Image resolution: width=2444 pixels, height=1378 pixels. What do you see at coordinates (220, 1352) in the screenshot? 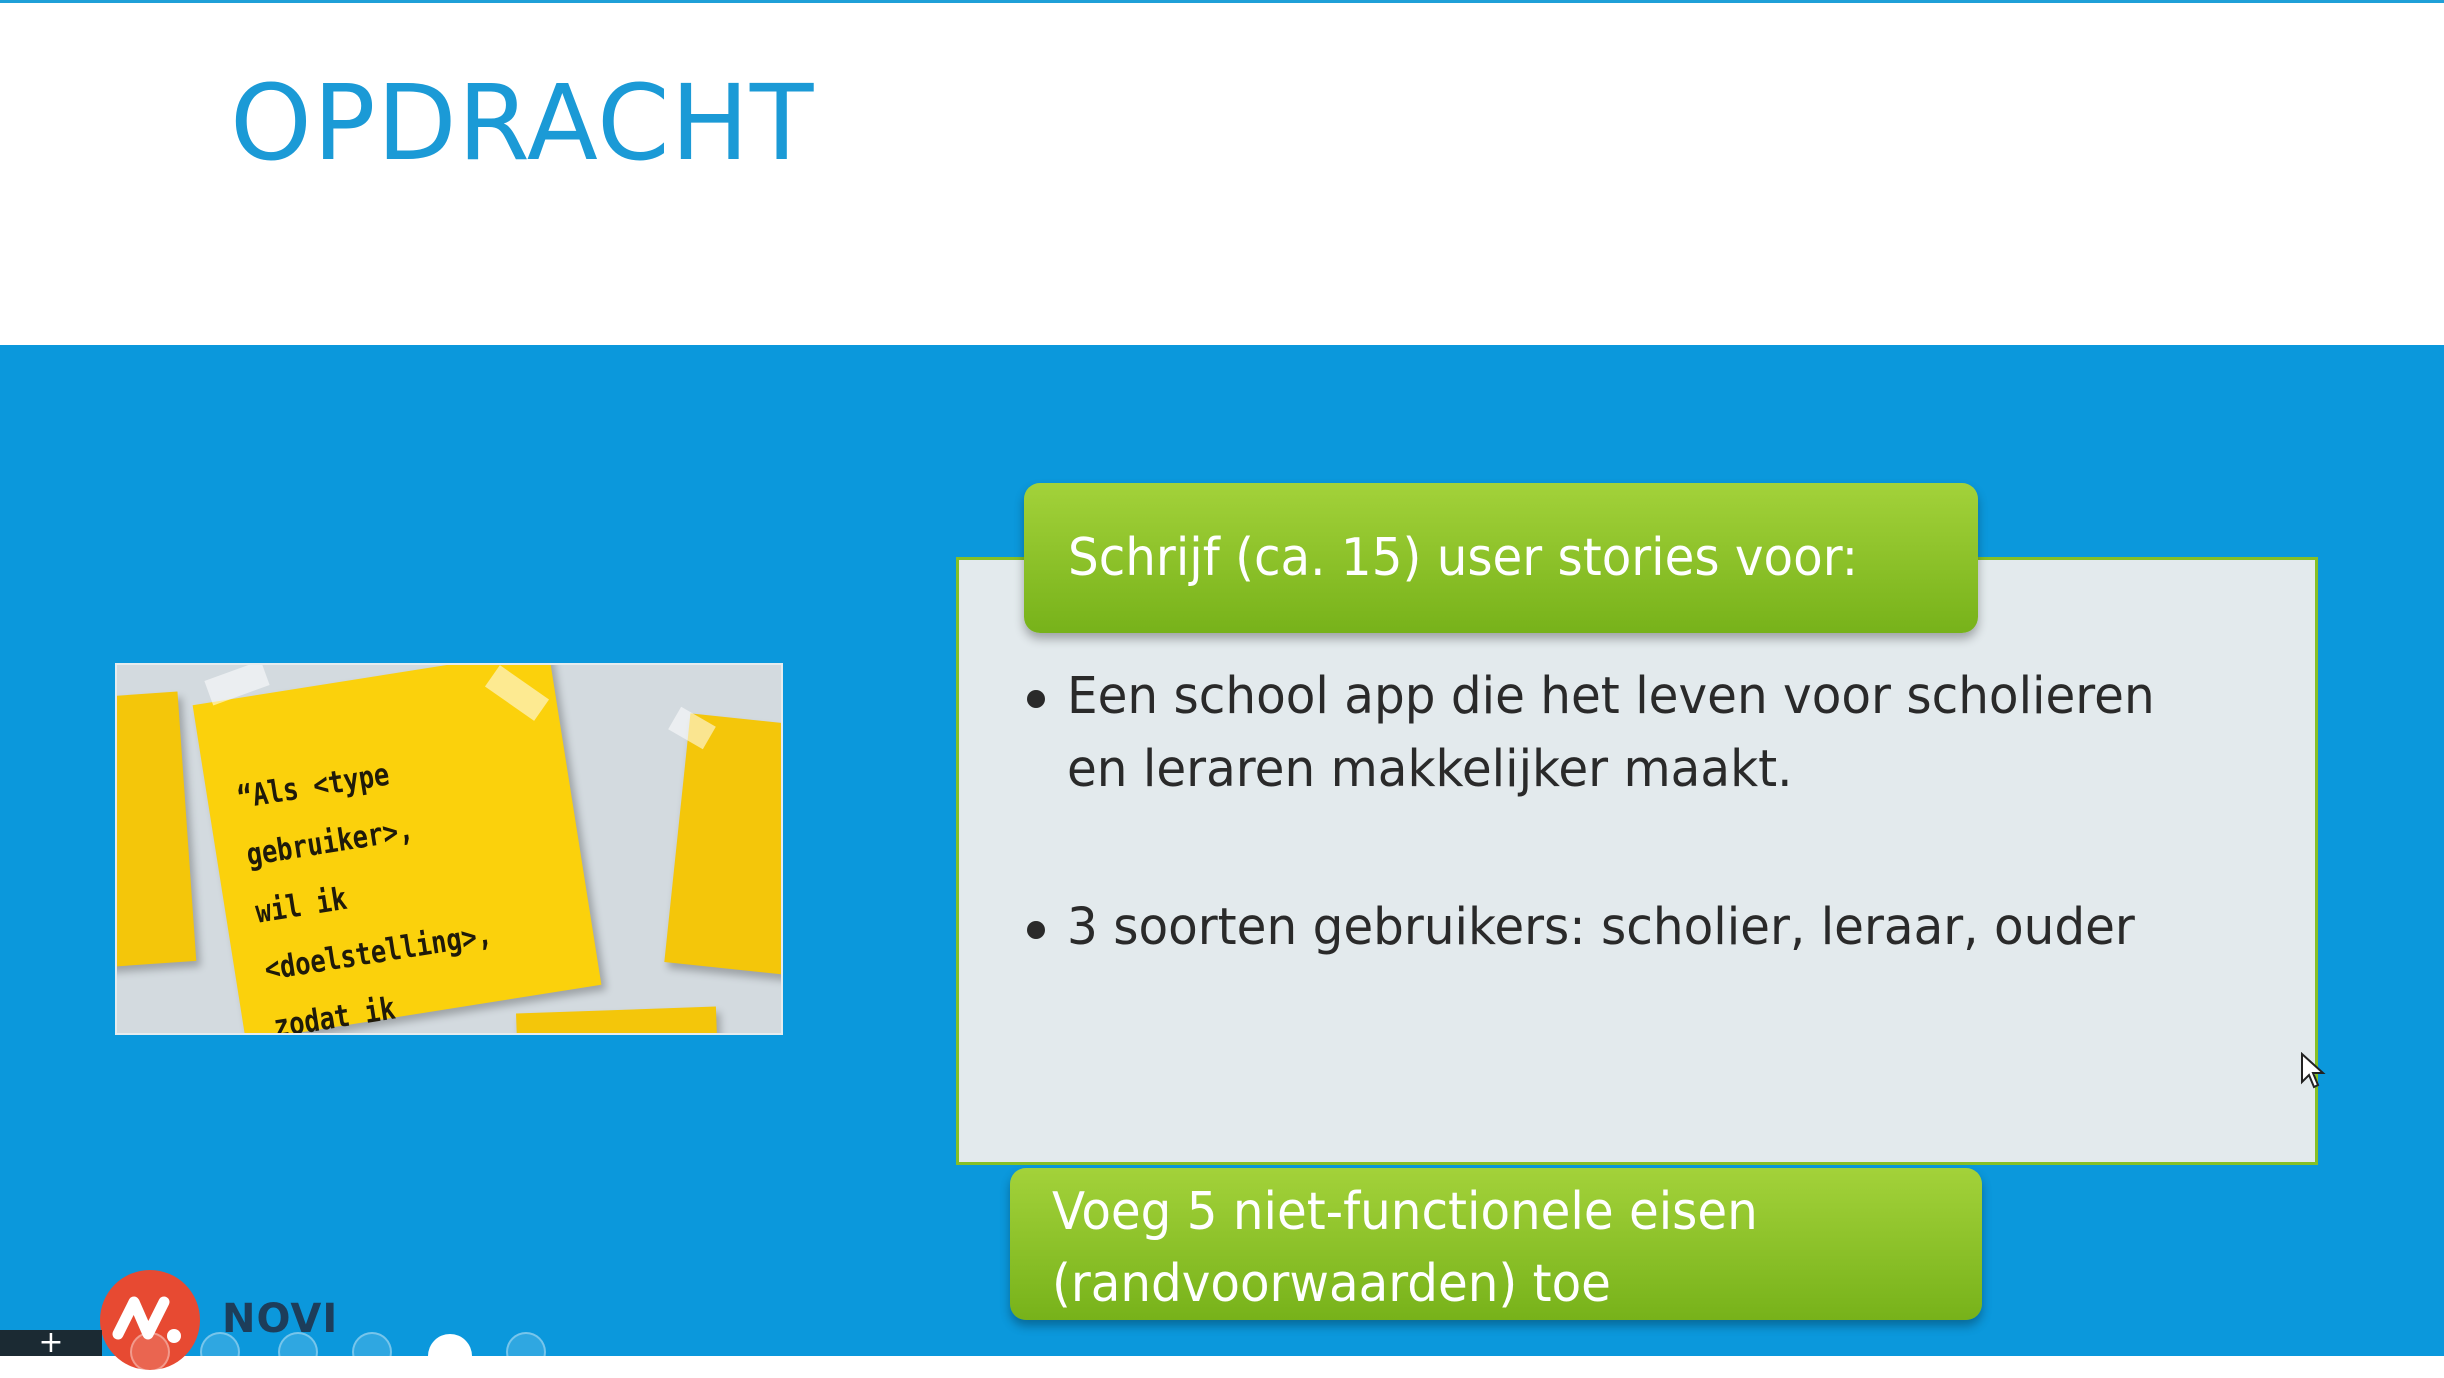
I see `highlighter-icon` at bounding box center [220, 1352].